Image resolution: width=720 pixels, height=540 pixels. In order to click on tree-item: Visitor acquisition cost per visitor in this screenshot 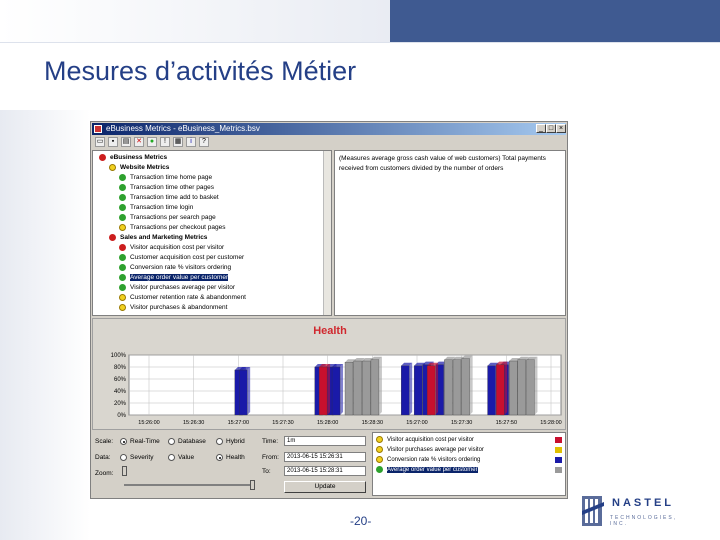, I will do `click(171, 248)`.